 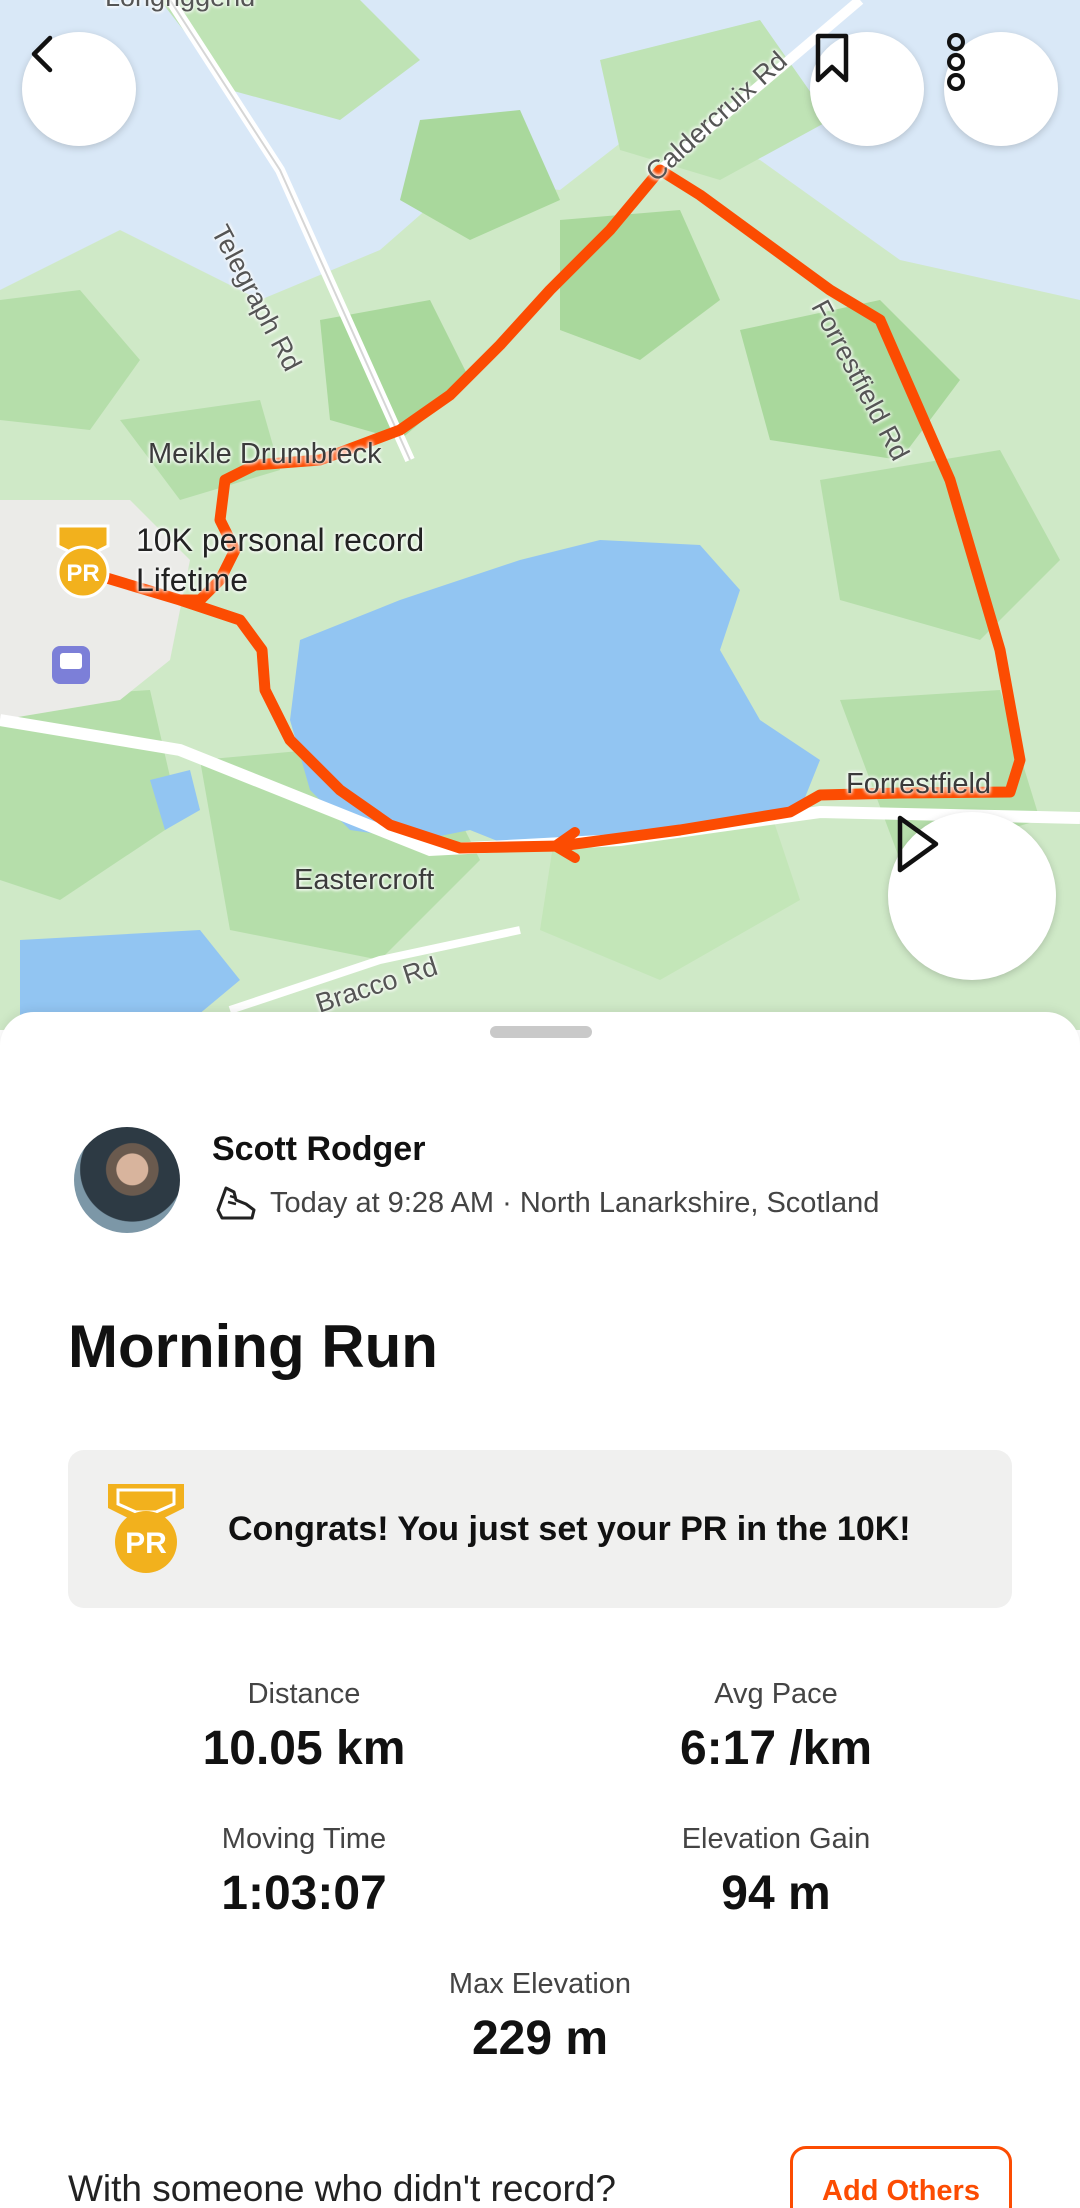 I want to click on activity-title: Morning Run, so click(x=253, y=1346).